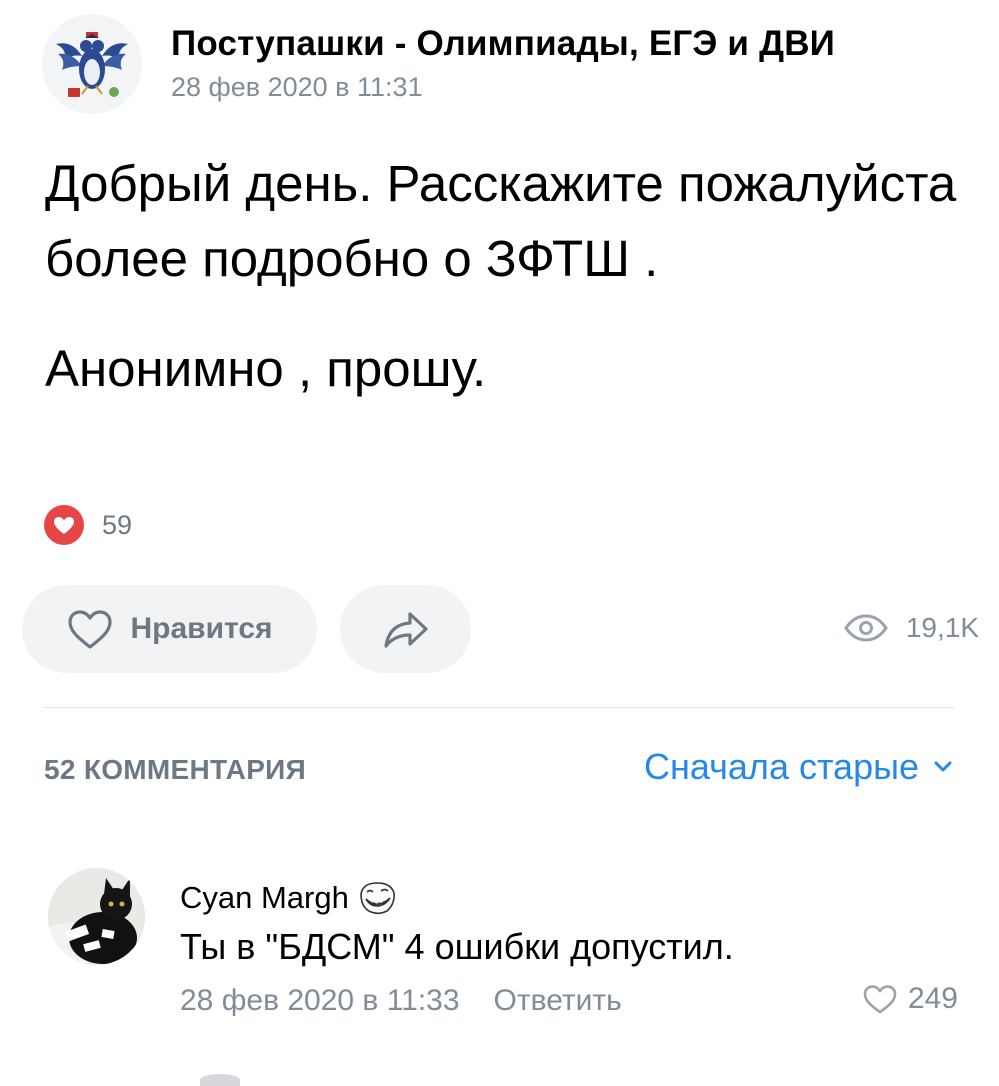  Describe the element at coordinates (117, 524) in the screenshot. I see `reaction-count: 59` at that location.